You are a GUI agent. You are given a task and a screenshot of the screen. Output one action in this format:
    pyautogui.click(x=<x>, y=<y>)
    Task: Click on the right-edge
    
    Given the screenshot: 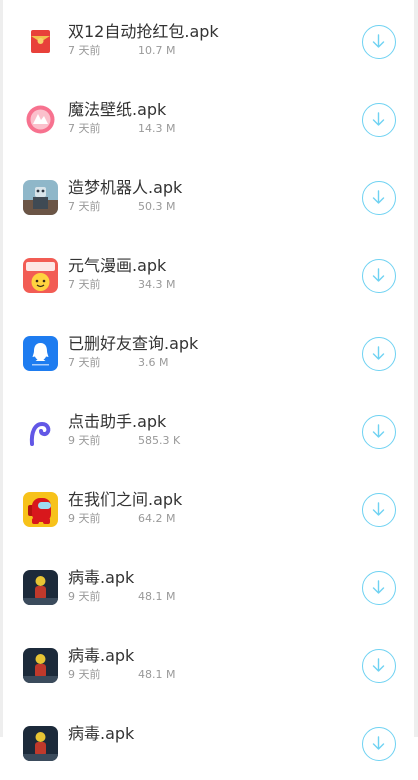 What is the action you would take?
    pyautogui.click(x=416, y=368)
    